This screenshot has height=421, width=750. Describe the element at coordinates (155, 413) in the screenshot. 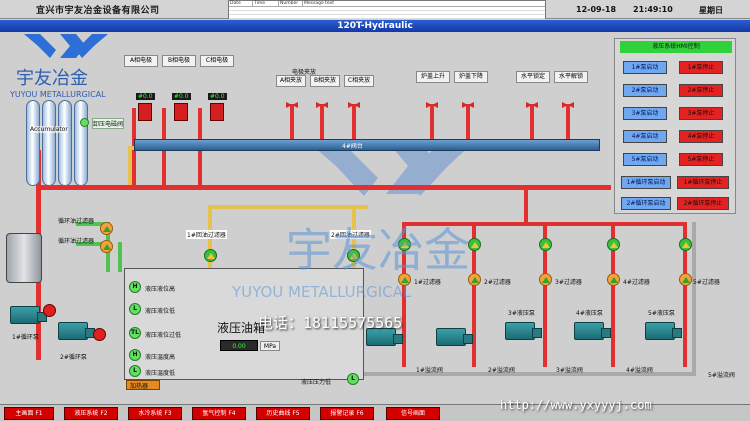

I see `fkey-water-cooling: 水冷系统 F3` at that location.